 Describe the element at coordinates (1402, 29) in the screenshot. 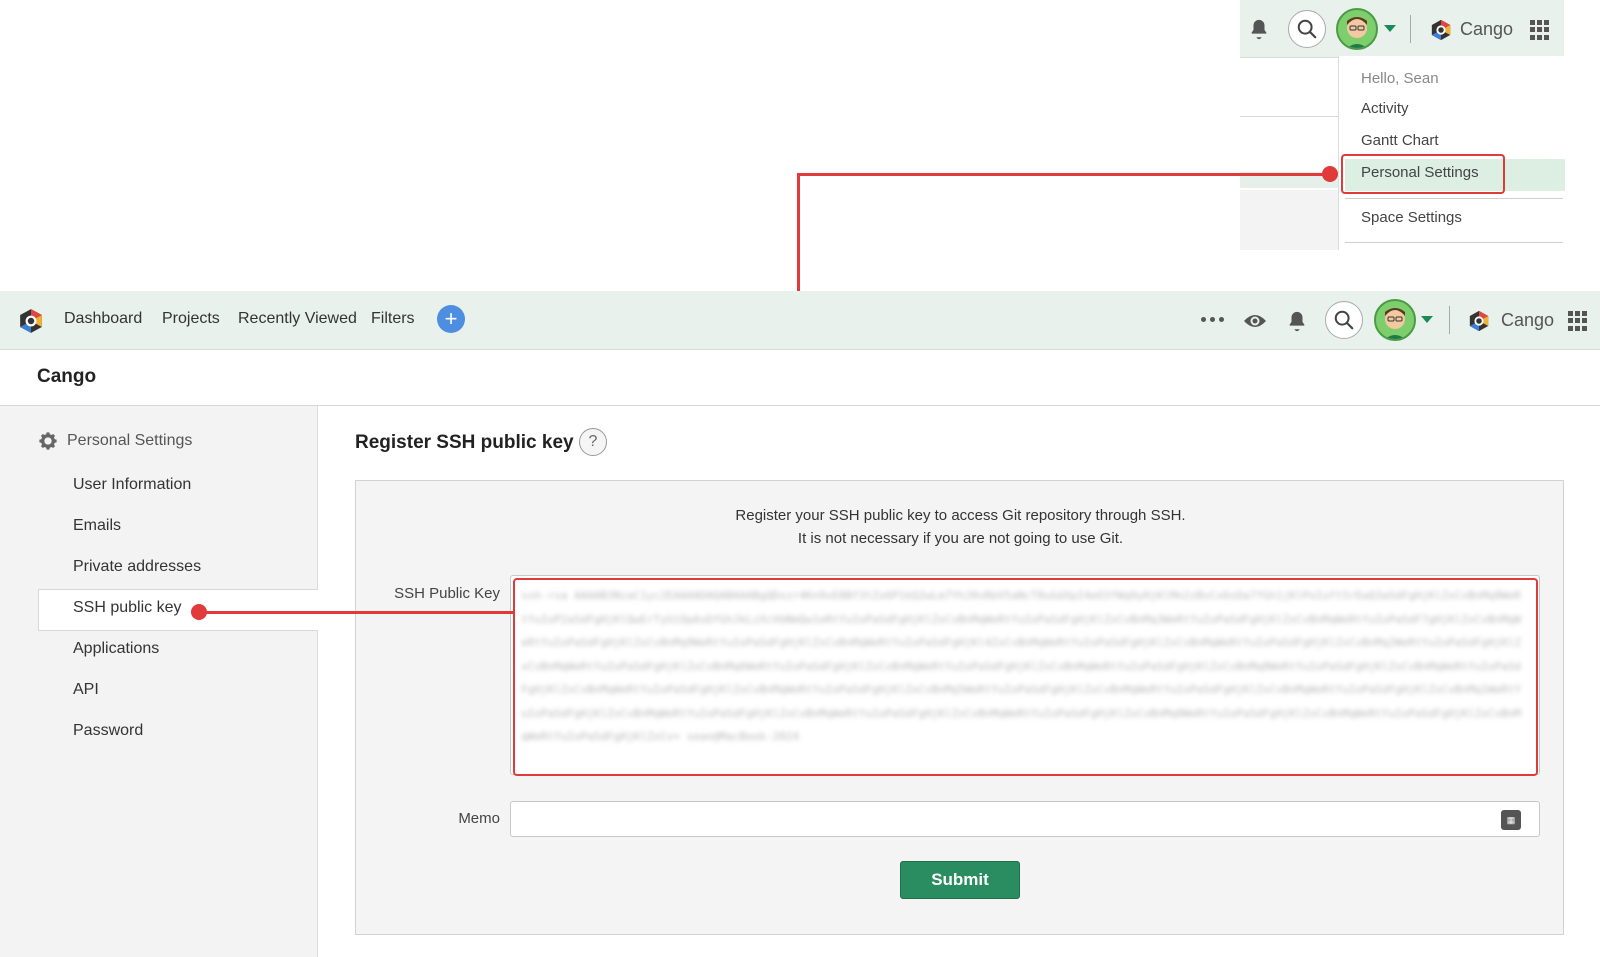

I see `inset-header-bar: Cango` at that location.